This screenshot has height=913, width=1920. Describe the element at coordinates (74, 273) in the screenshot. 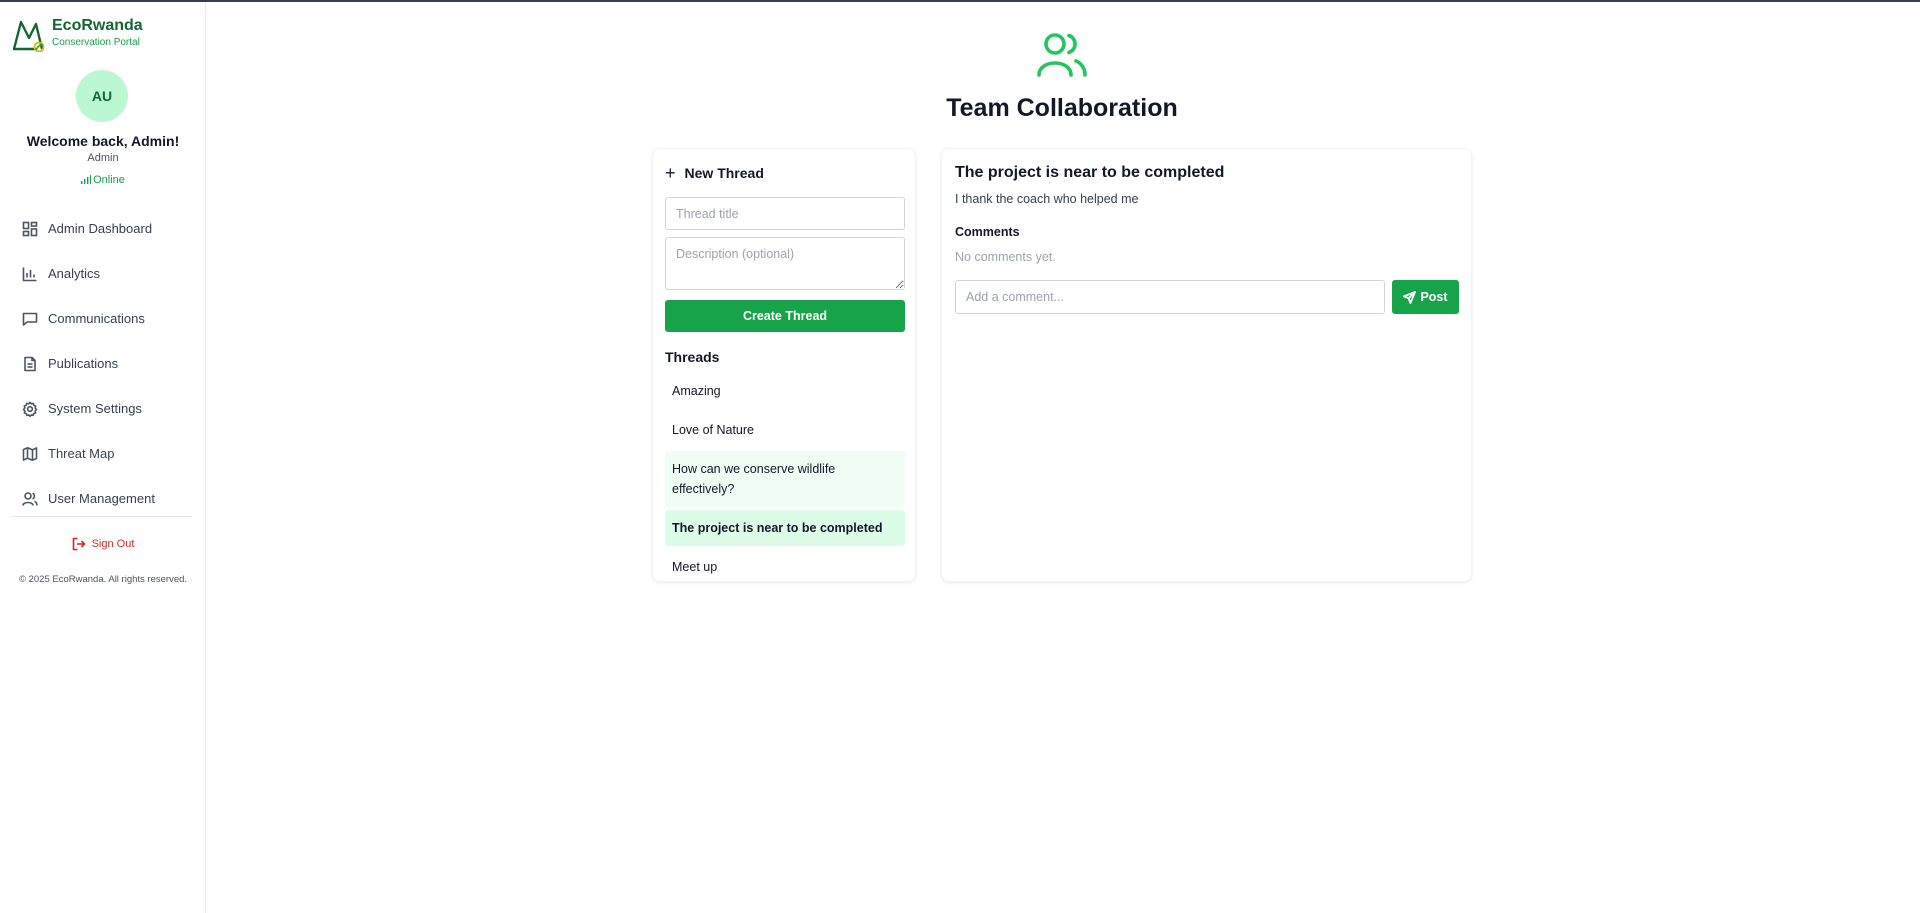

I see `sidebar-item-label: Analytics` at that location.